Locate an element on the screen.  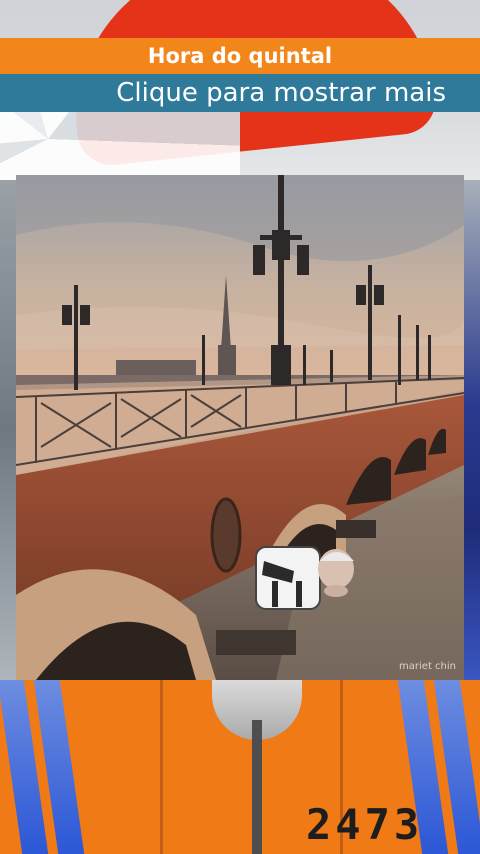
header-title: Hora do quintal is located at coordinates (240, 56).